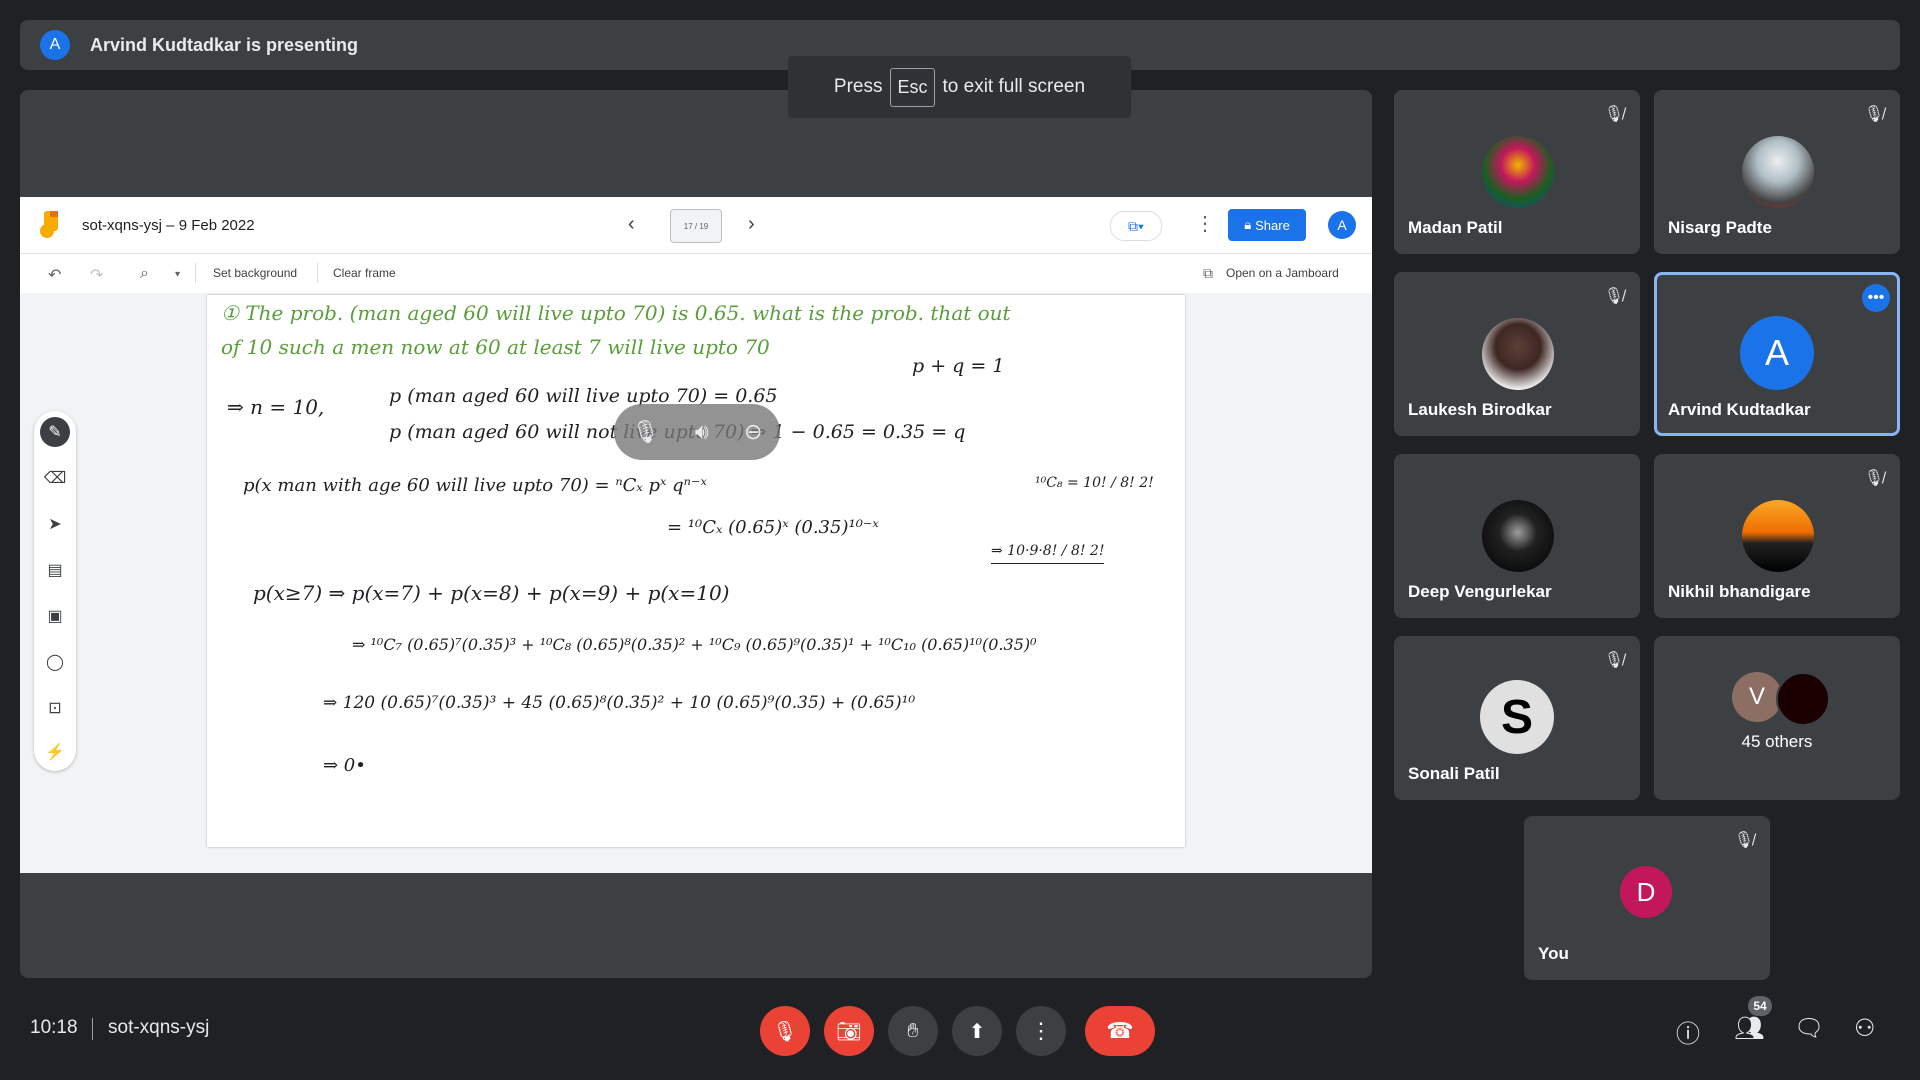  Describe the element at coordinates (1480, 591) in the screenshot. I see `participant-name: Deep Vengurlekar` at that location.